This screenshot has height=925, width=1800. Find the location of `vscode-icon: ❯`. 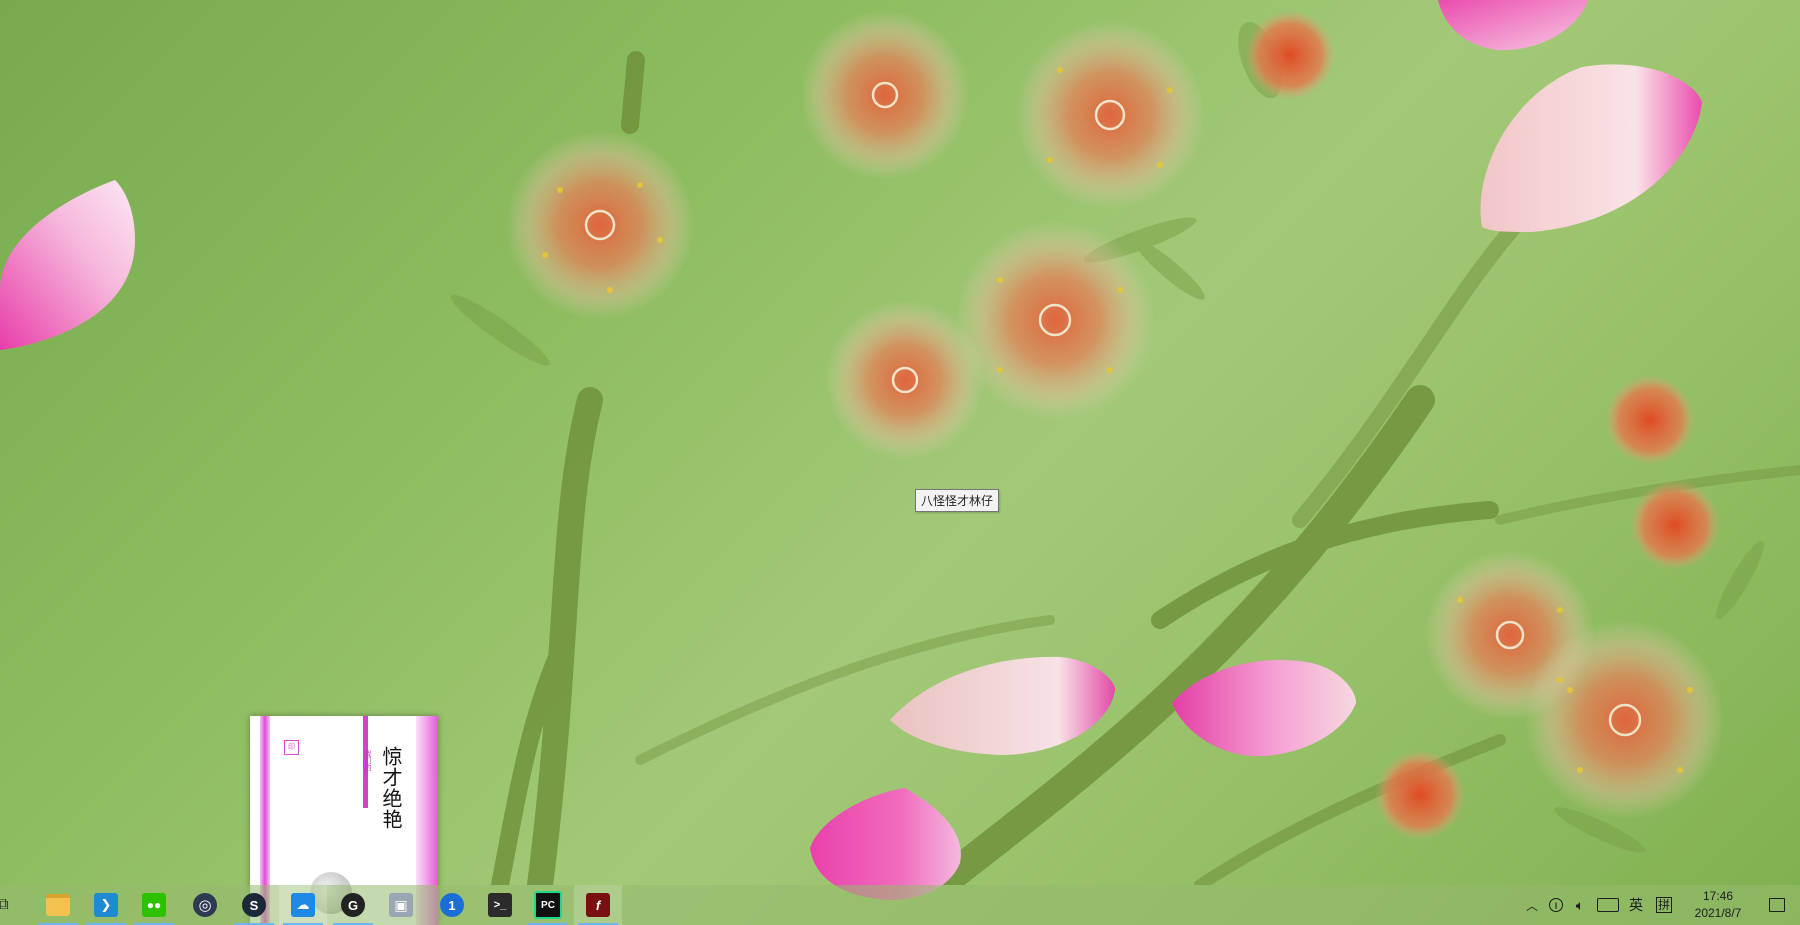

vscode-icon: ❯ is located at coordinates (106, 905).